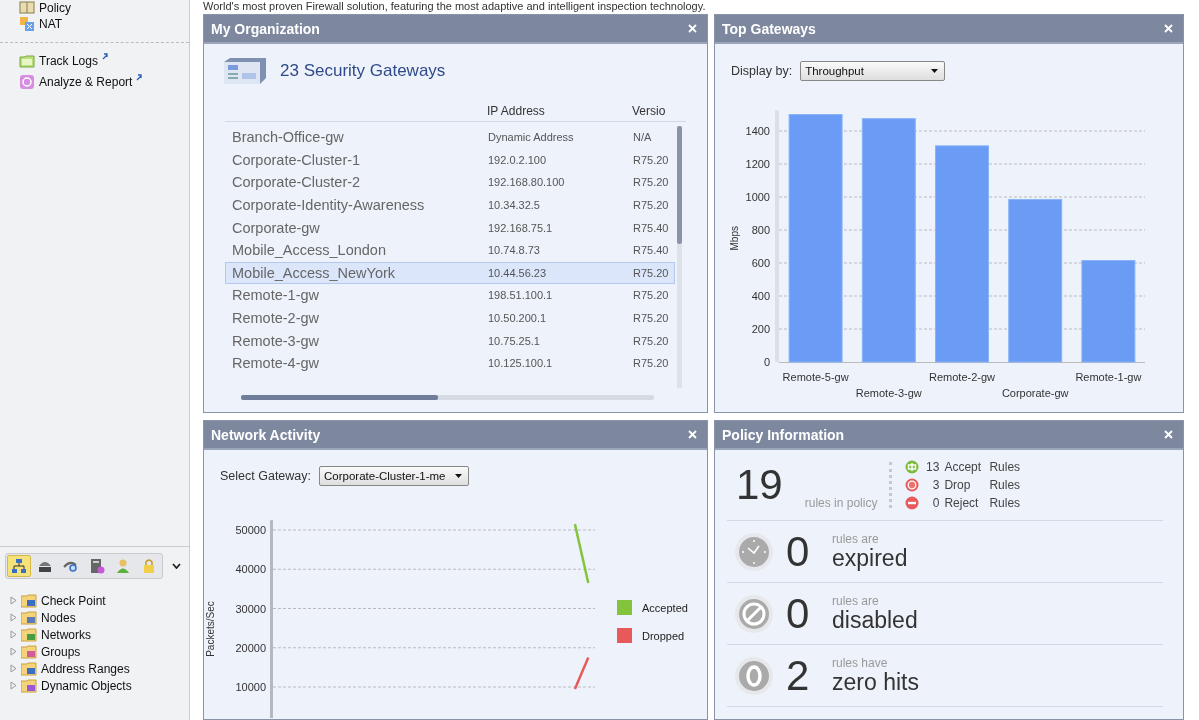 This screenshot has height=720, width=1199. Describe the element at coordinates (754, 675) in the screenshot. I see `zero-icon` at that location.